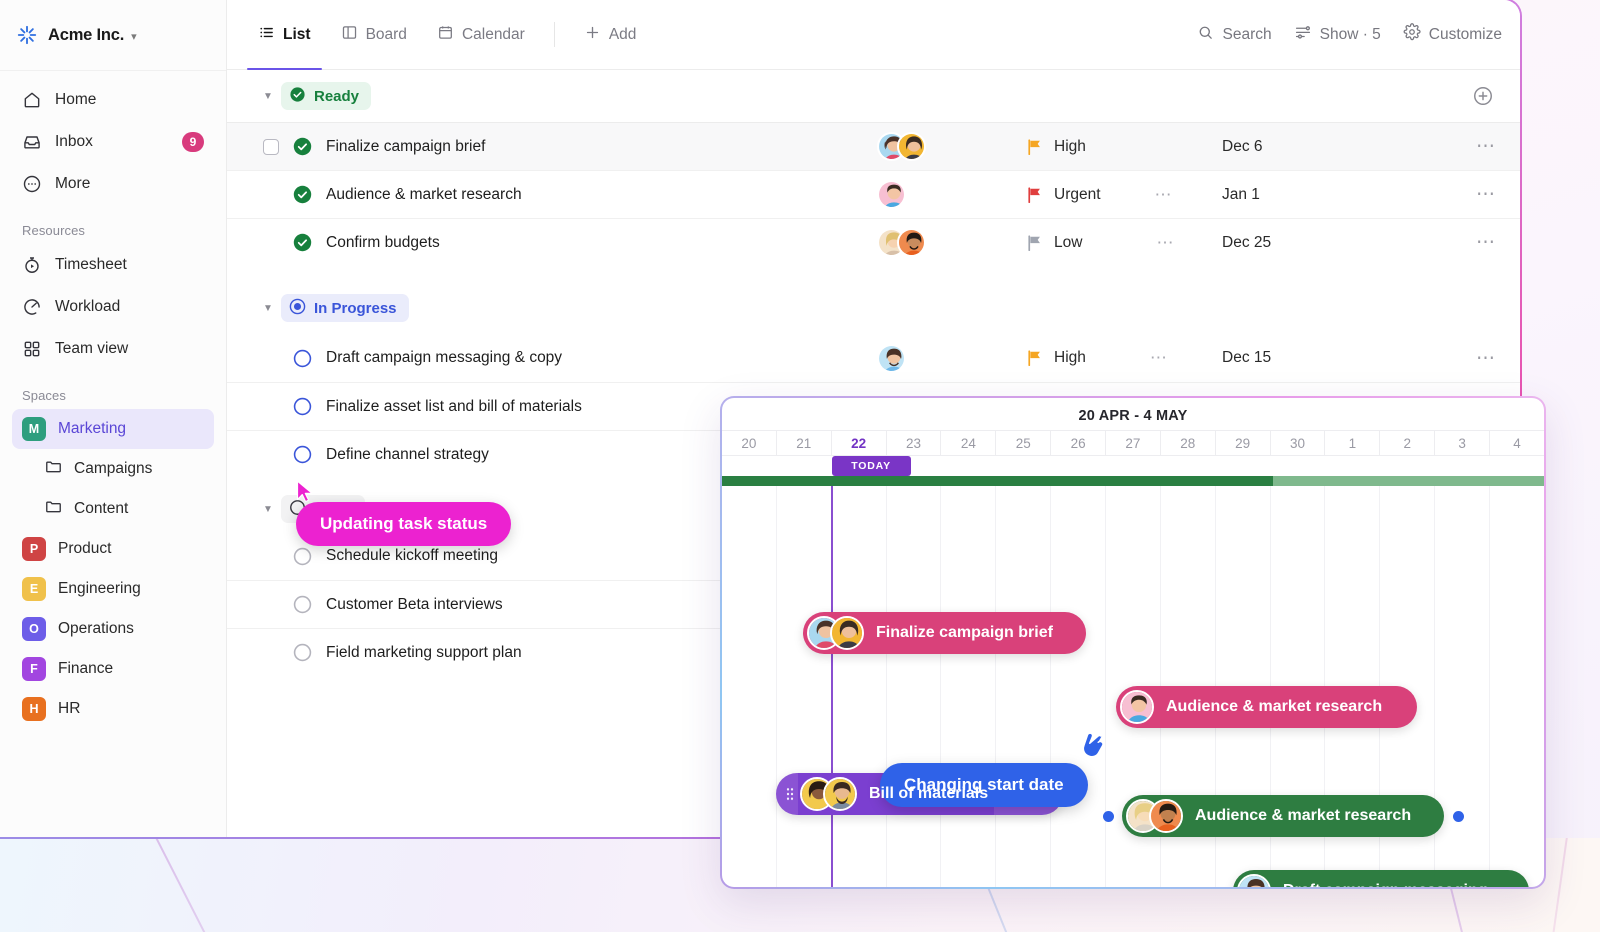 This screenshot has height=932, width=1600. I want to click on tab-list: List, so click(284, 35).